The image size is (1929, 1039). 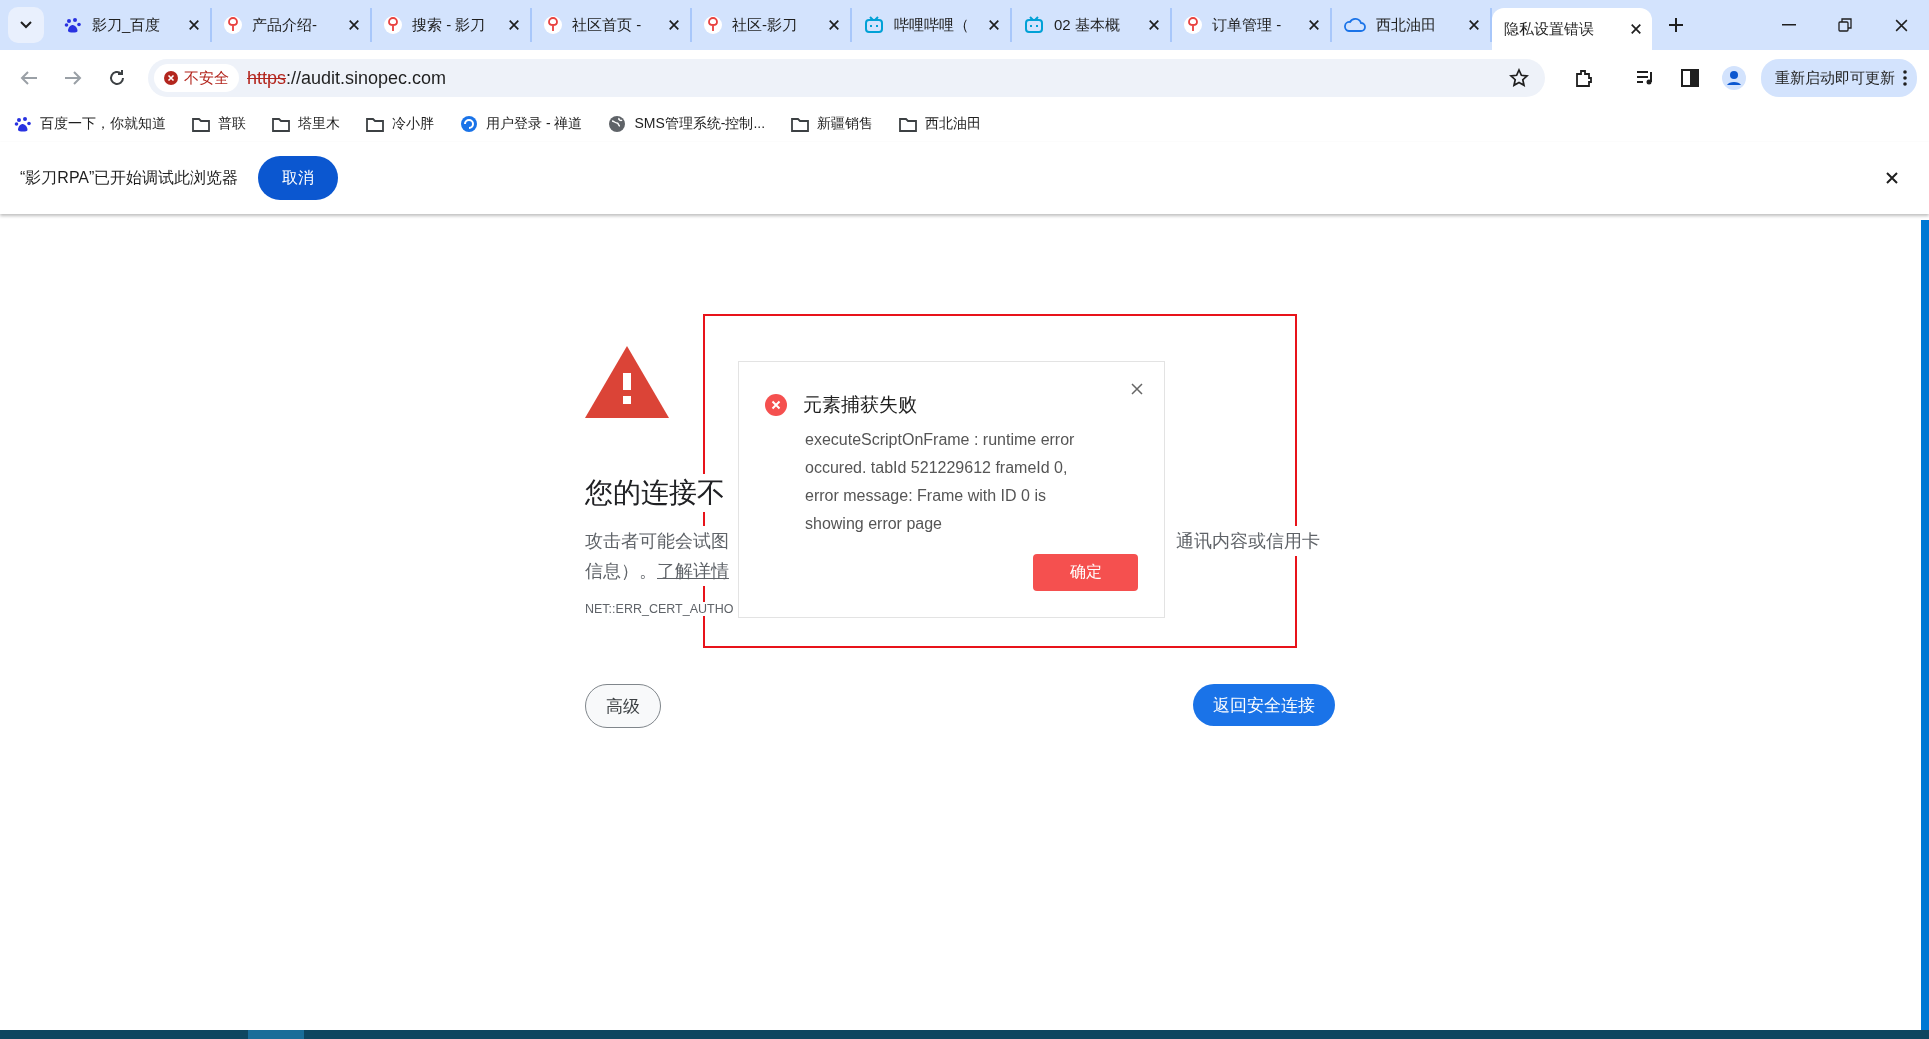 I want to click on bookmark-item: 用户登录 - 禅道, so click(x=521, y=124).